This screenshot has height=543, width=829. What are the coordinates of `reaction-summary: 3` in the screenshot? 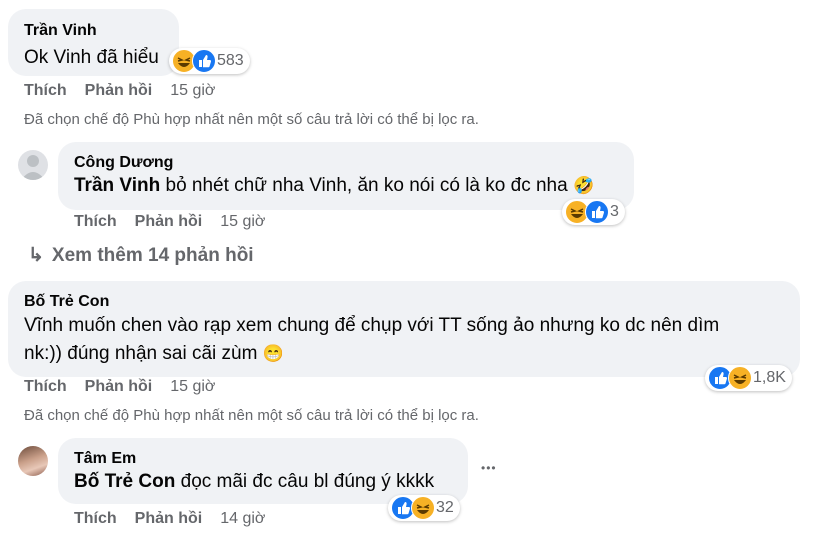 It's located at (593, 212).